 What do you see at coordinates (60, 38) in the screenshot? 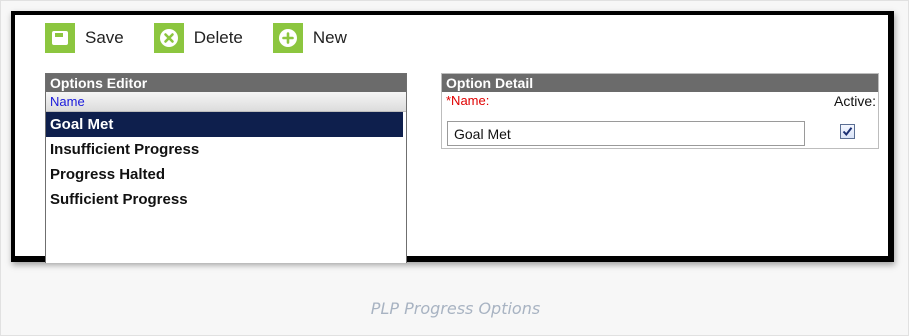
I see `save-icon` at bounding box center [60, 38].